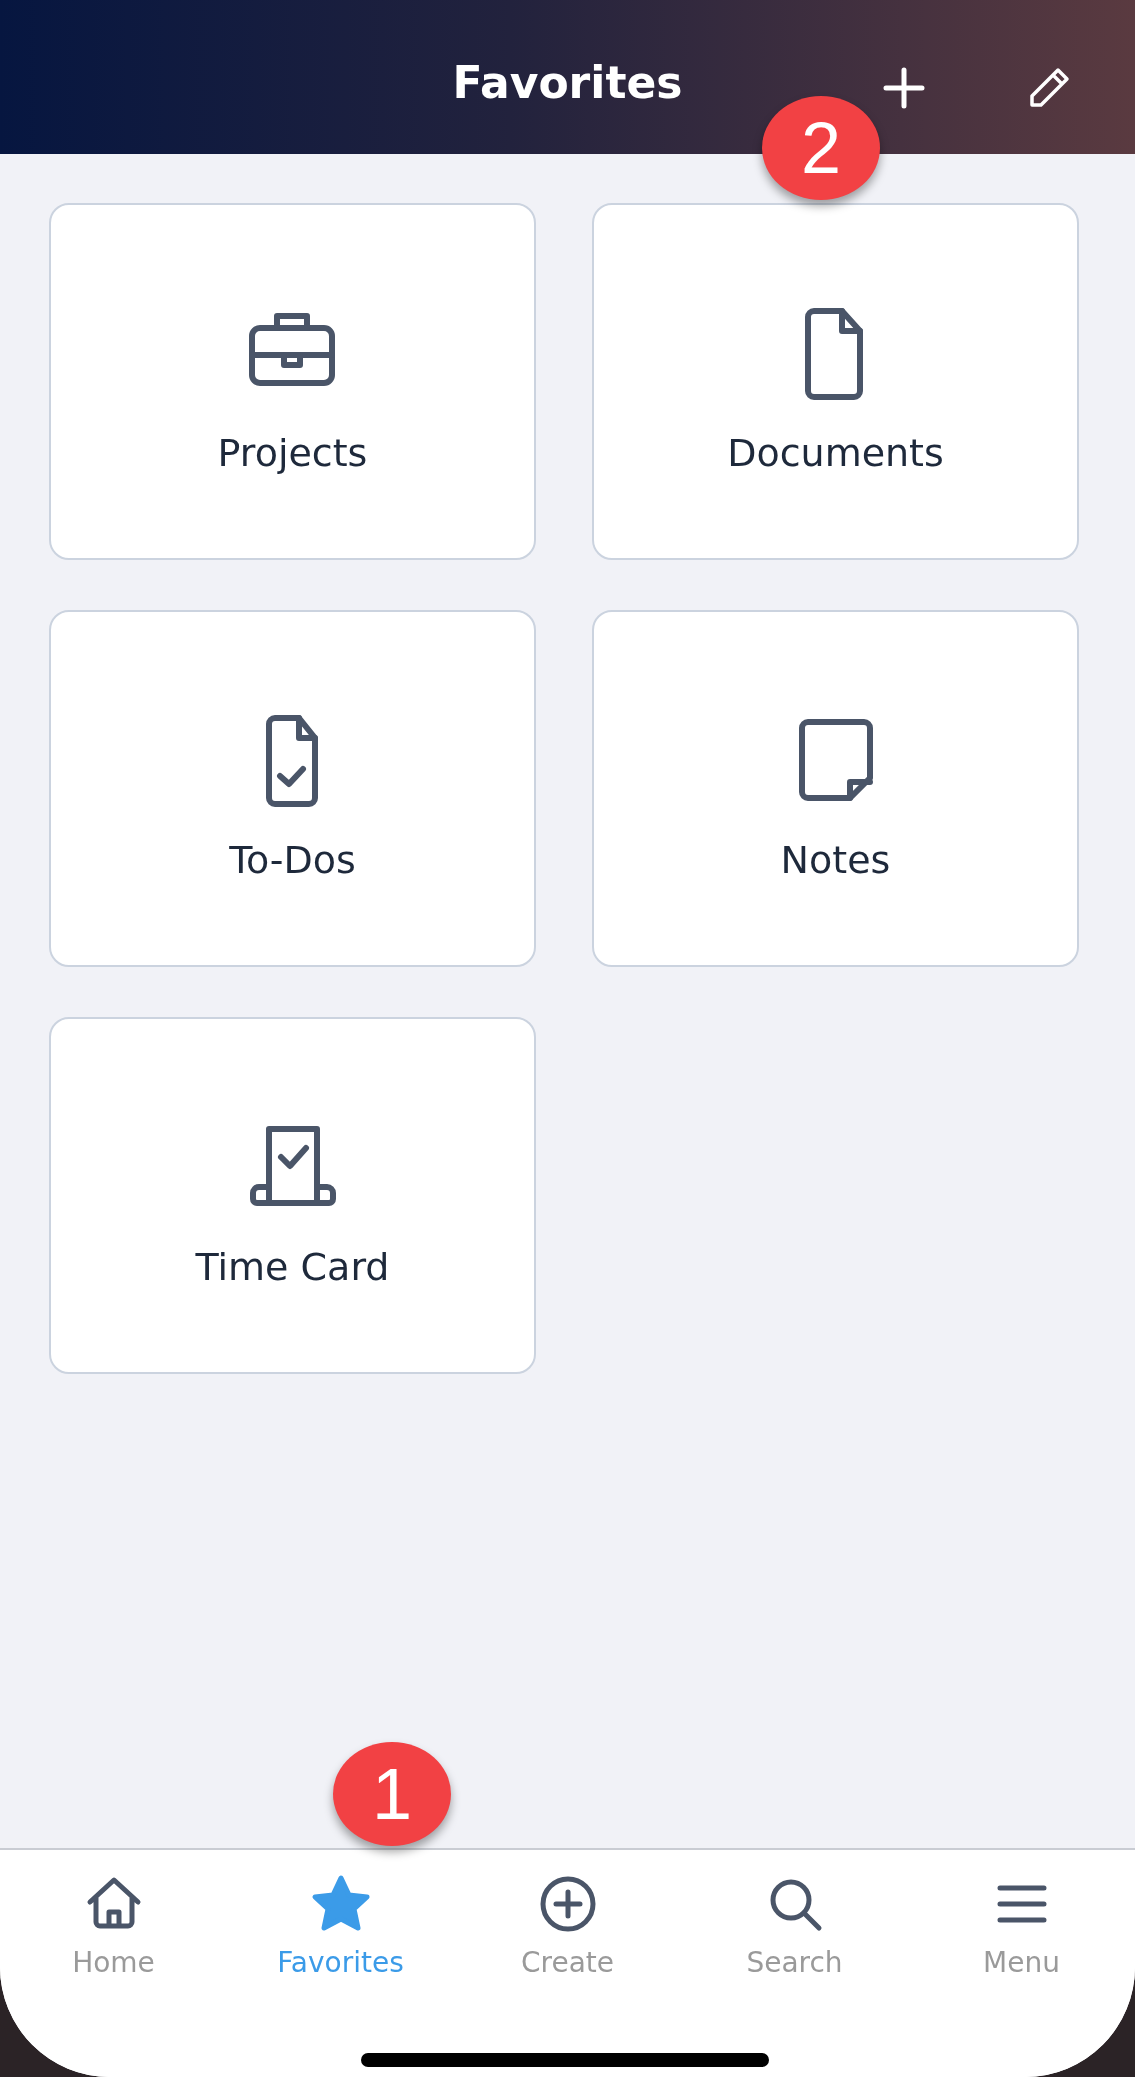 Image resolution: width=1135 pixels, height=2077 pixels. What do you see at coordinates (567, 81) in the screenshot?
I see `page-title: Favorites` at bounding box center [567, 81].